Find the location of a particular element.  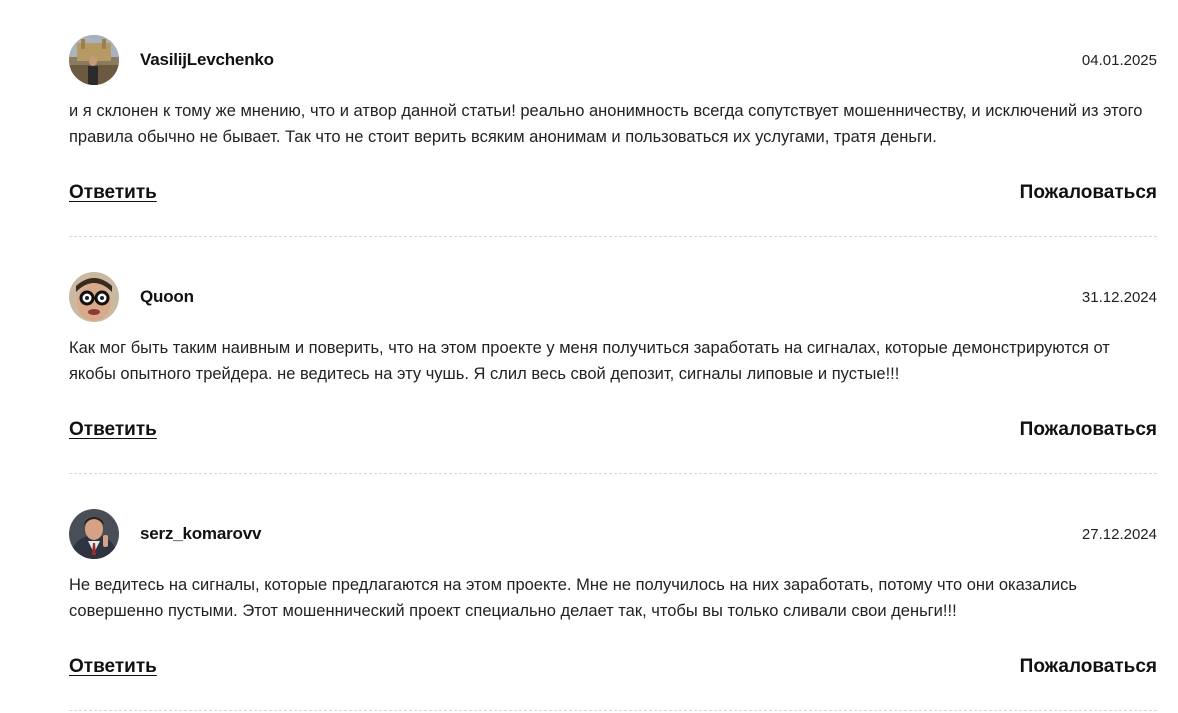

comment-header: serz_komarovv 27.12.2024 is located at coordinates (613, 534).